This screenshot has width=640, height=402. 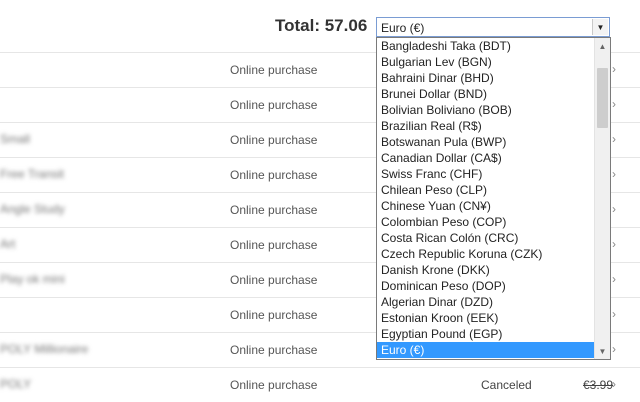 I want to click on currency-option: Botswanan Pula (BWP), so click(x=486, y=142).